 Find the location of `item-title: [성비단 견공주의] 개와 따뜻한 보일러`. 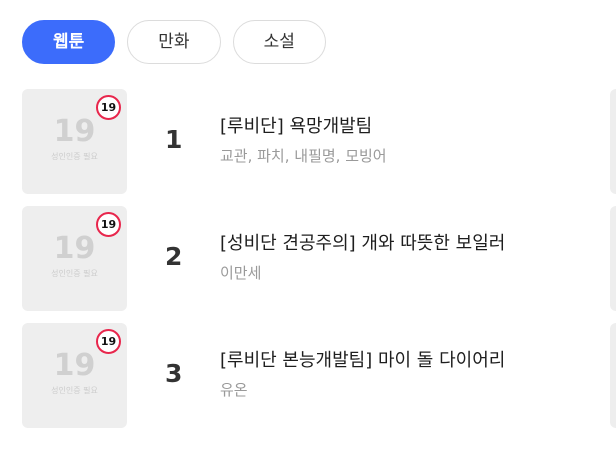

item-title: [성비단 견공주의] 개와 따뜻한 보일러 is located at coordinates (362, 242).